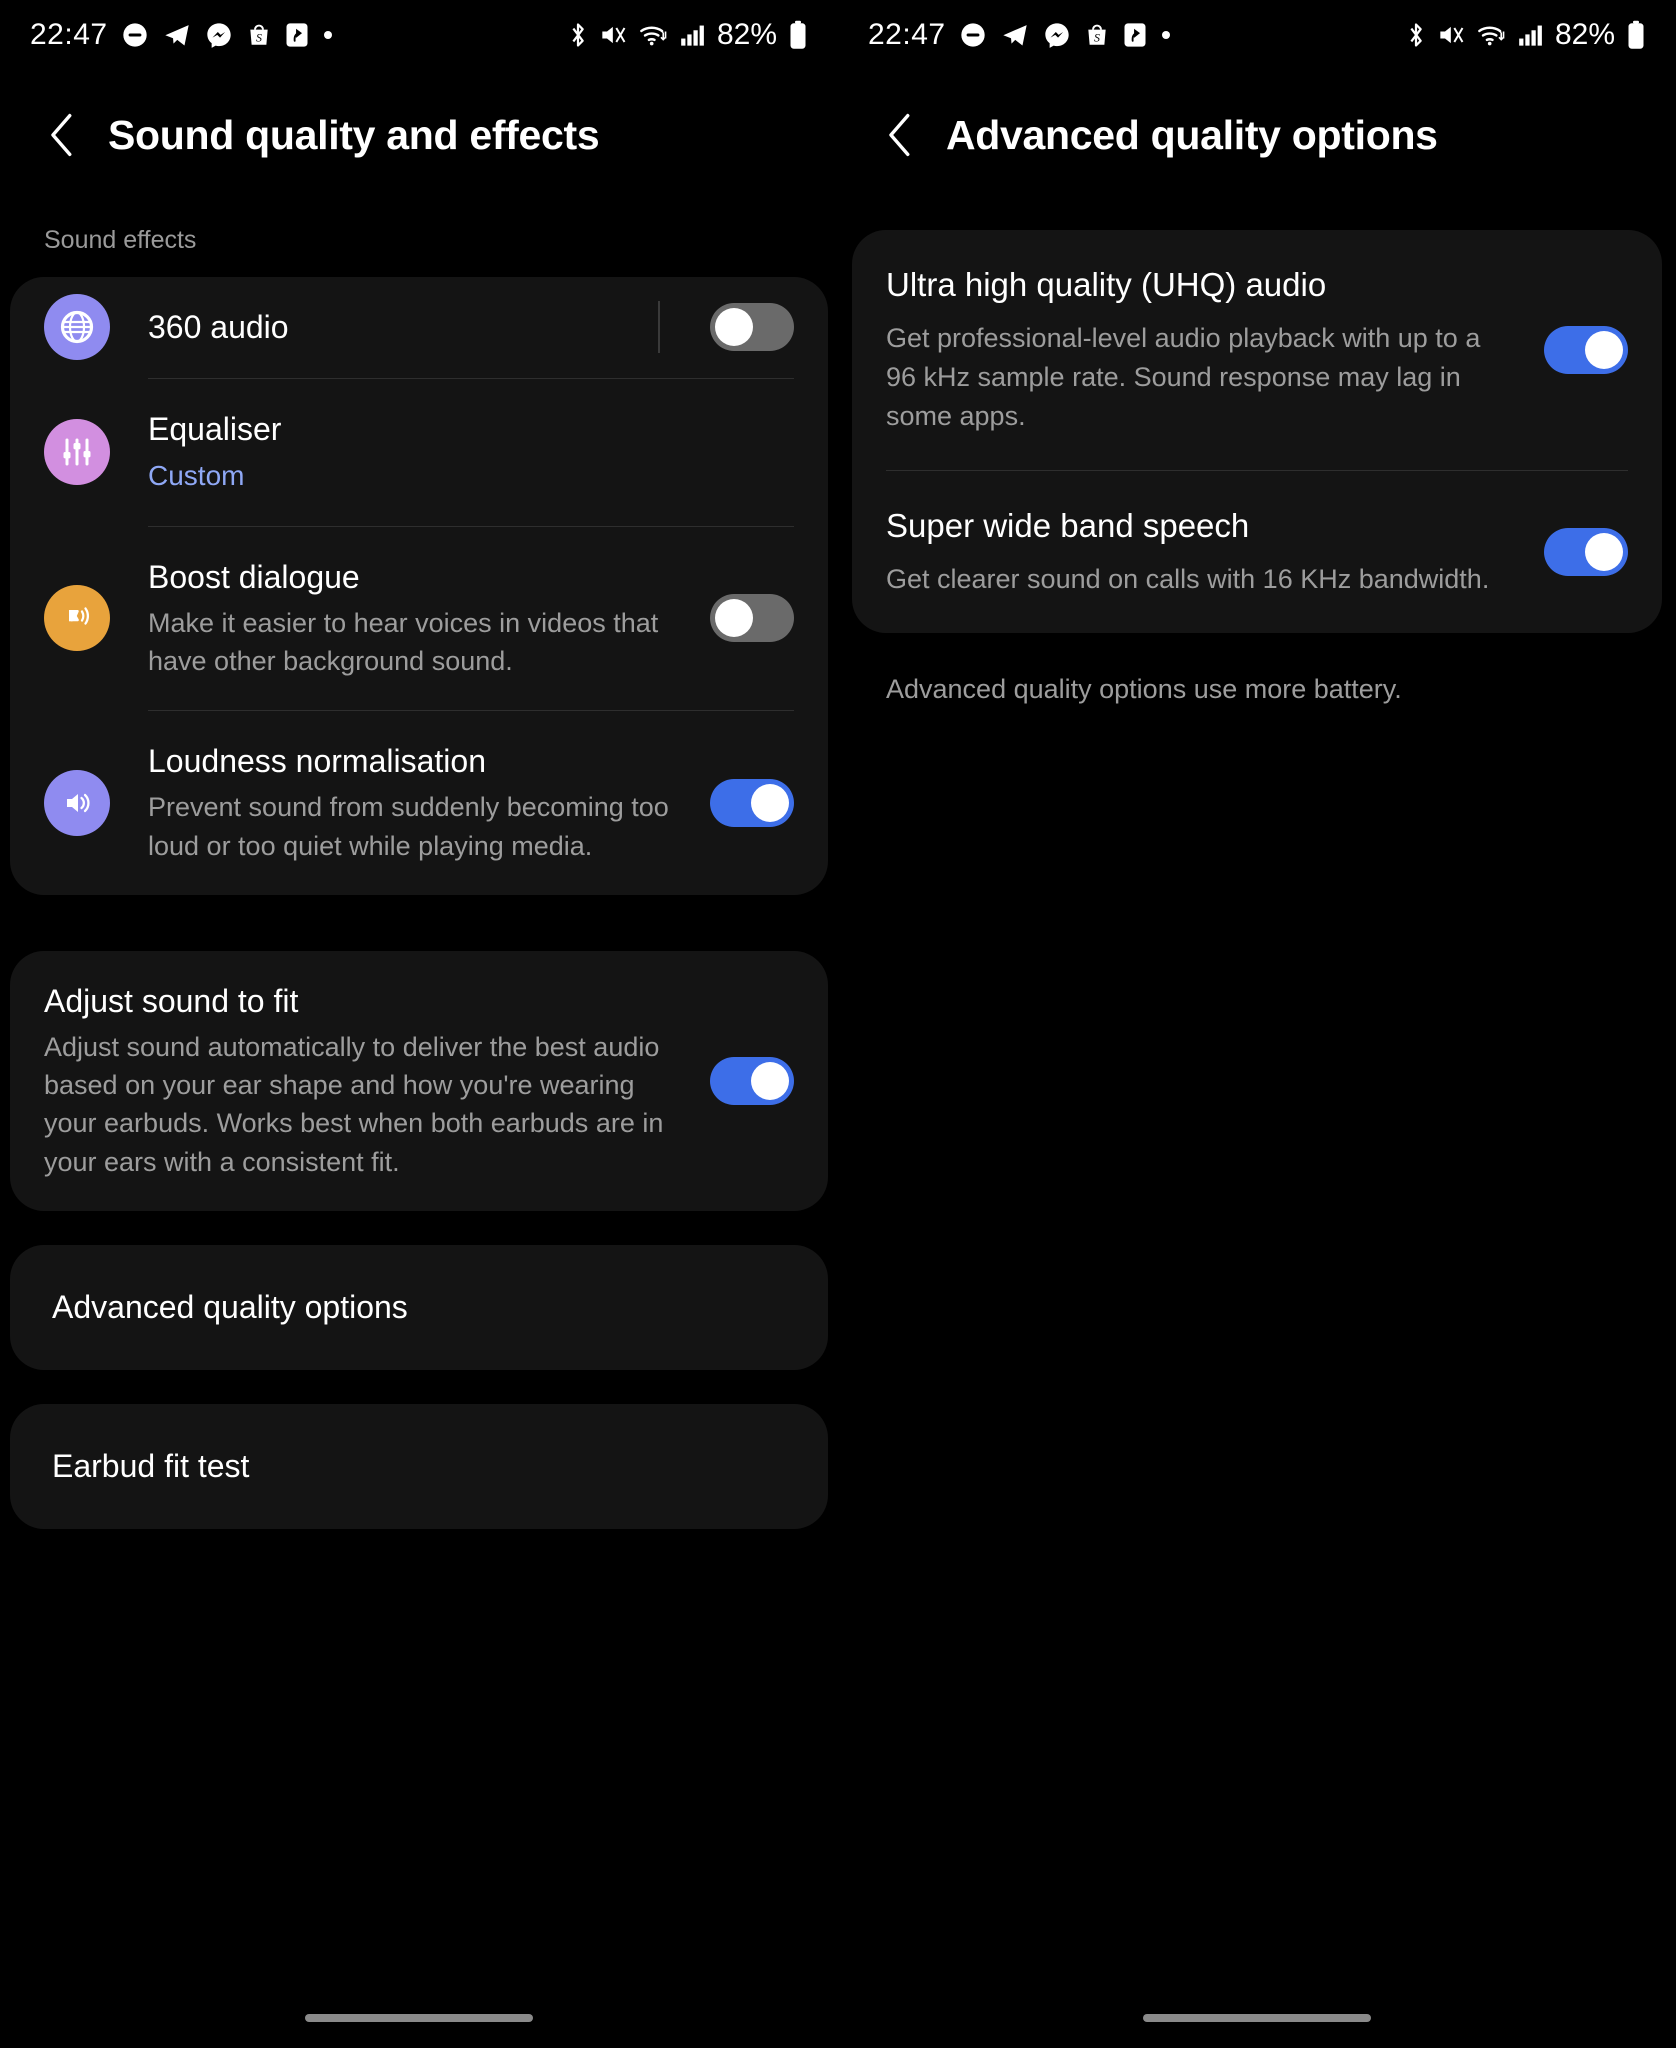 The height and width of the screenshot is (2048, 1676). I want to click on list-item-title: Loudness normalisation, so click(317, 761).